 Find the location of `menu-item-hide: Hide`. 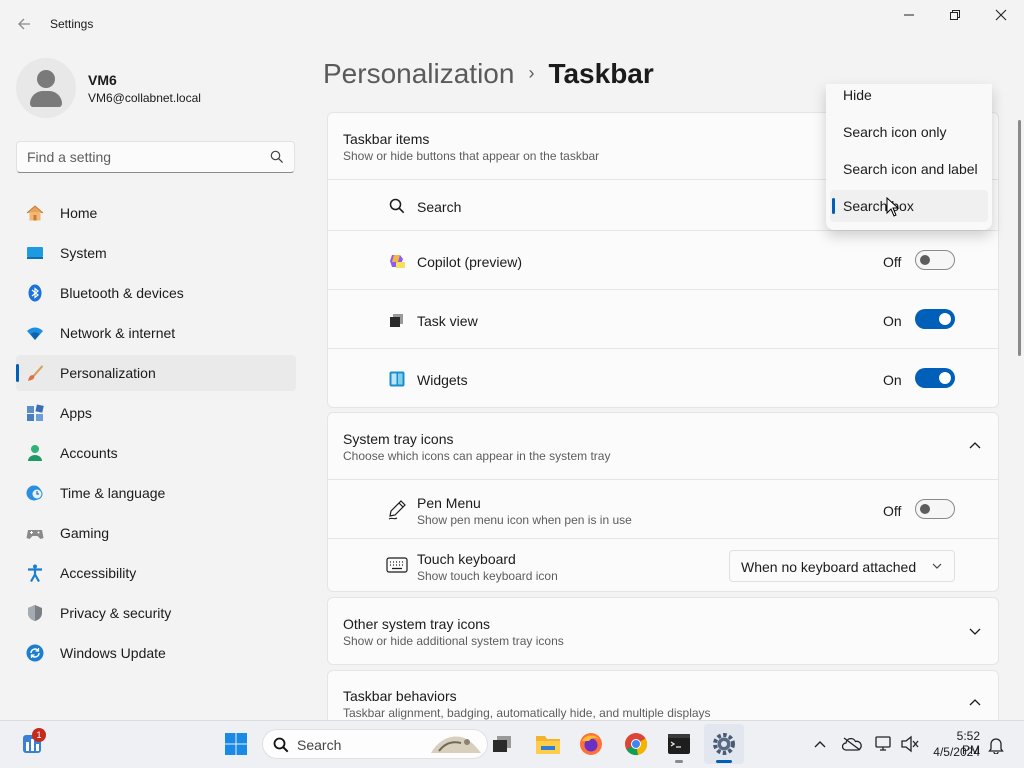

menu-item-hide: Hide is located at coordinates (909, 97).